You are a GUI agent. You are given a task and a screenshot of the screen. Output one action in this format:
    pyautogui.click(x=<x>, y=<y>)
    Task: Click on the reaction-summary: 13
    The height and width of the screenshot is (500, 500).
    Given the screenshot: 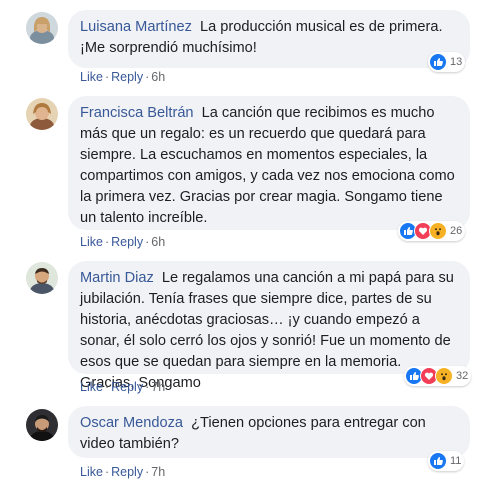 What is the action you would take?
    pyautogui.click(x=447, y=62)
    